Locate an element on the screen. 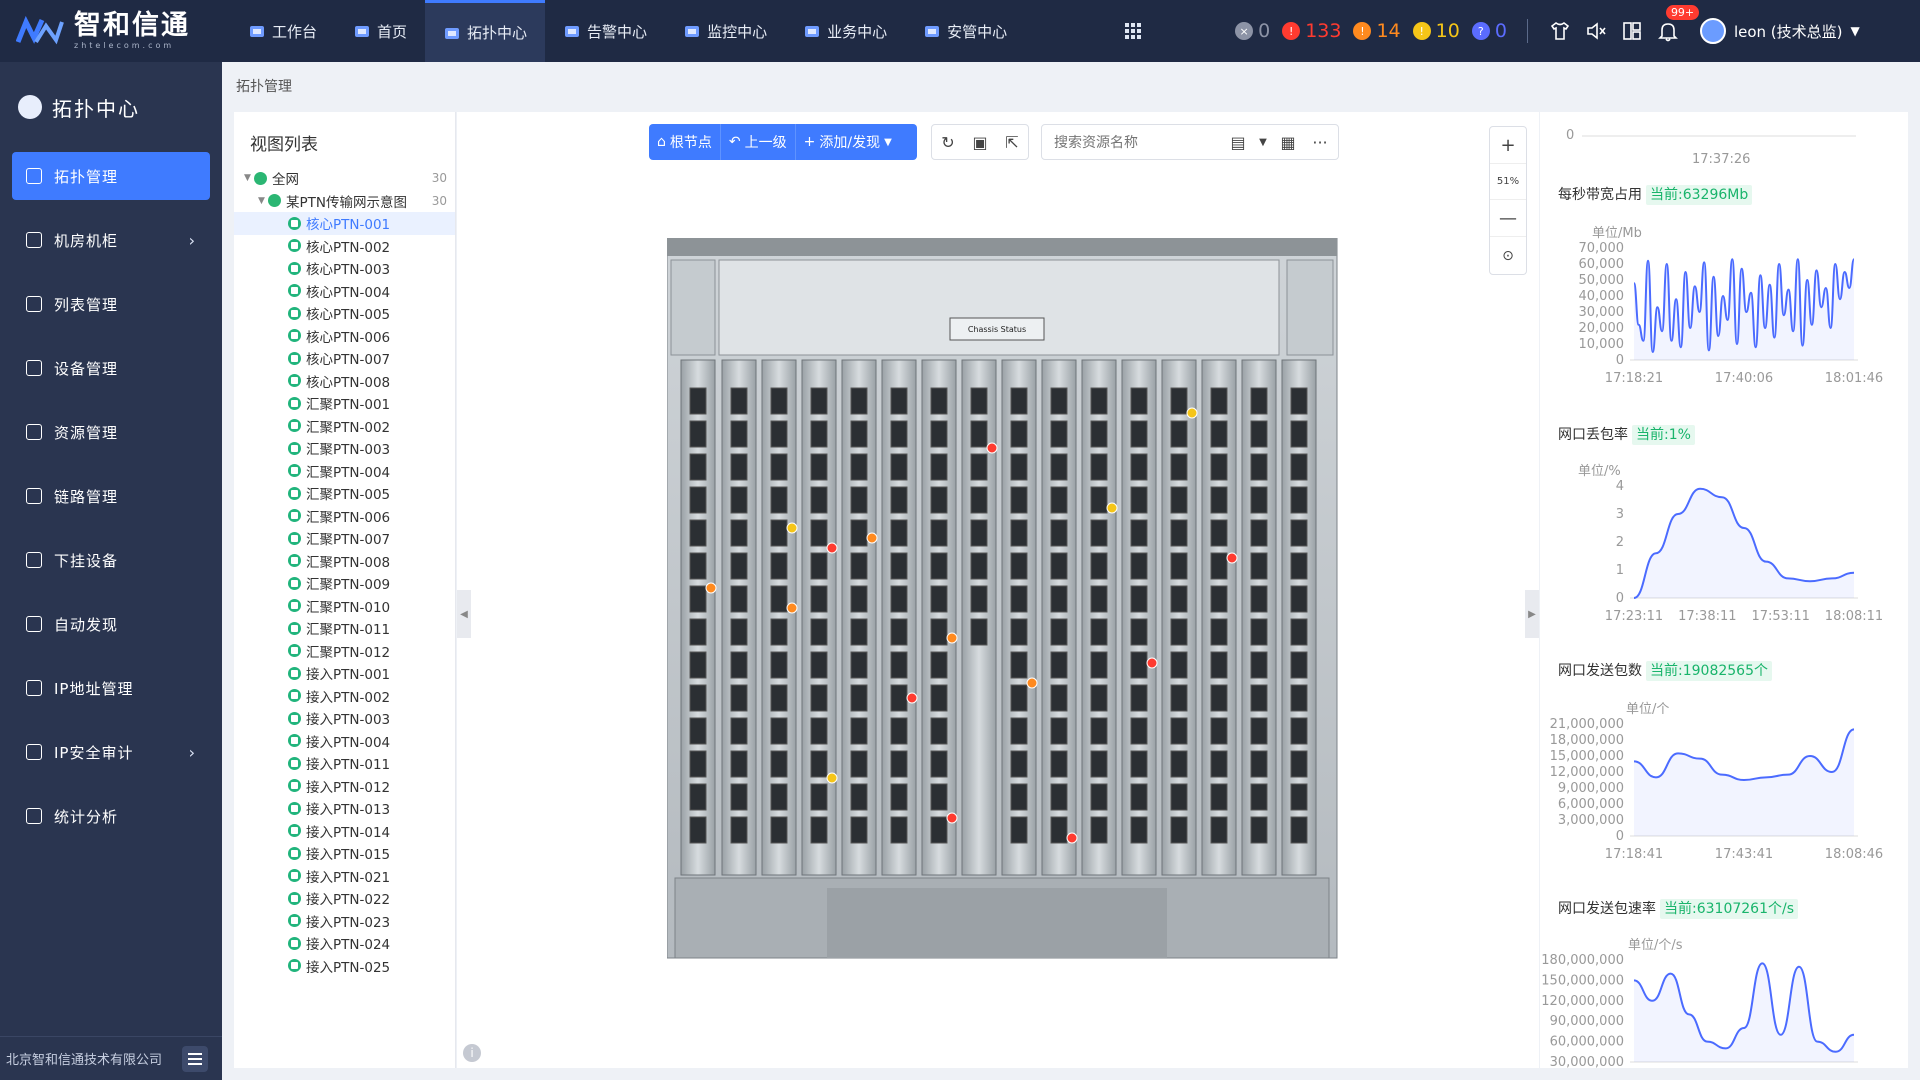  sidebar-item-5: 链路管理 is located at coordinates (111, 496).